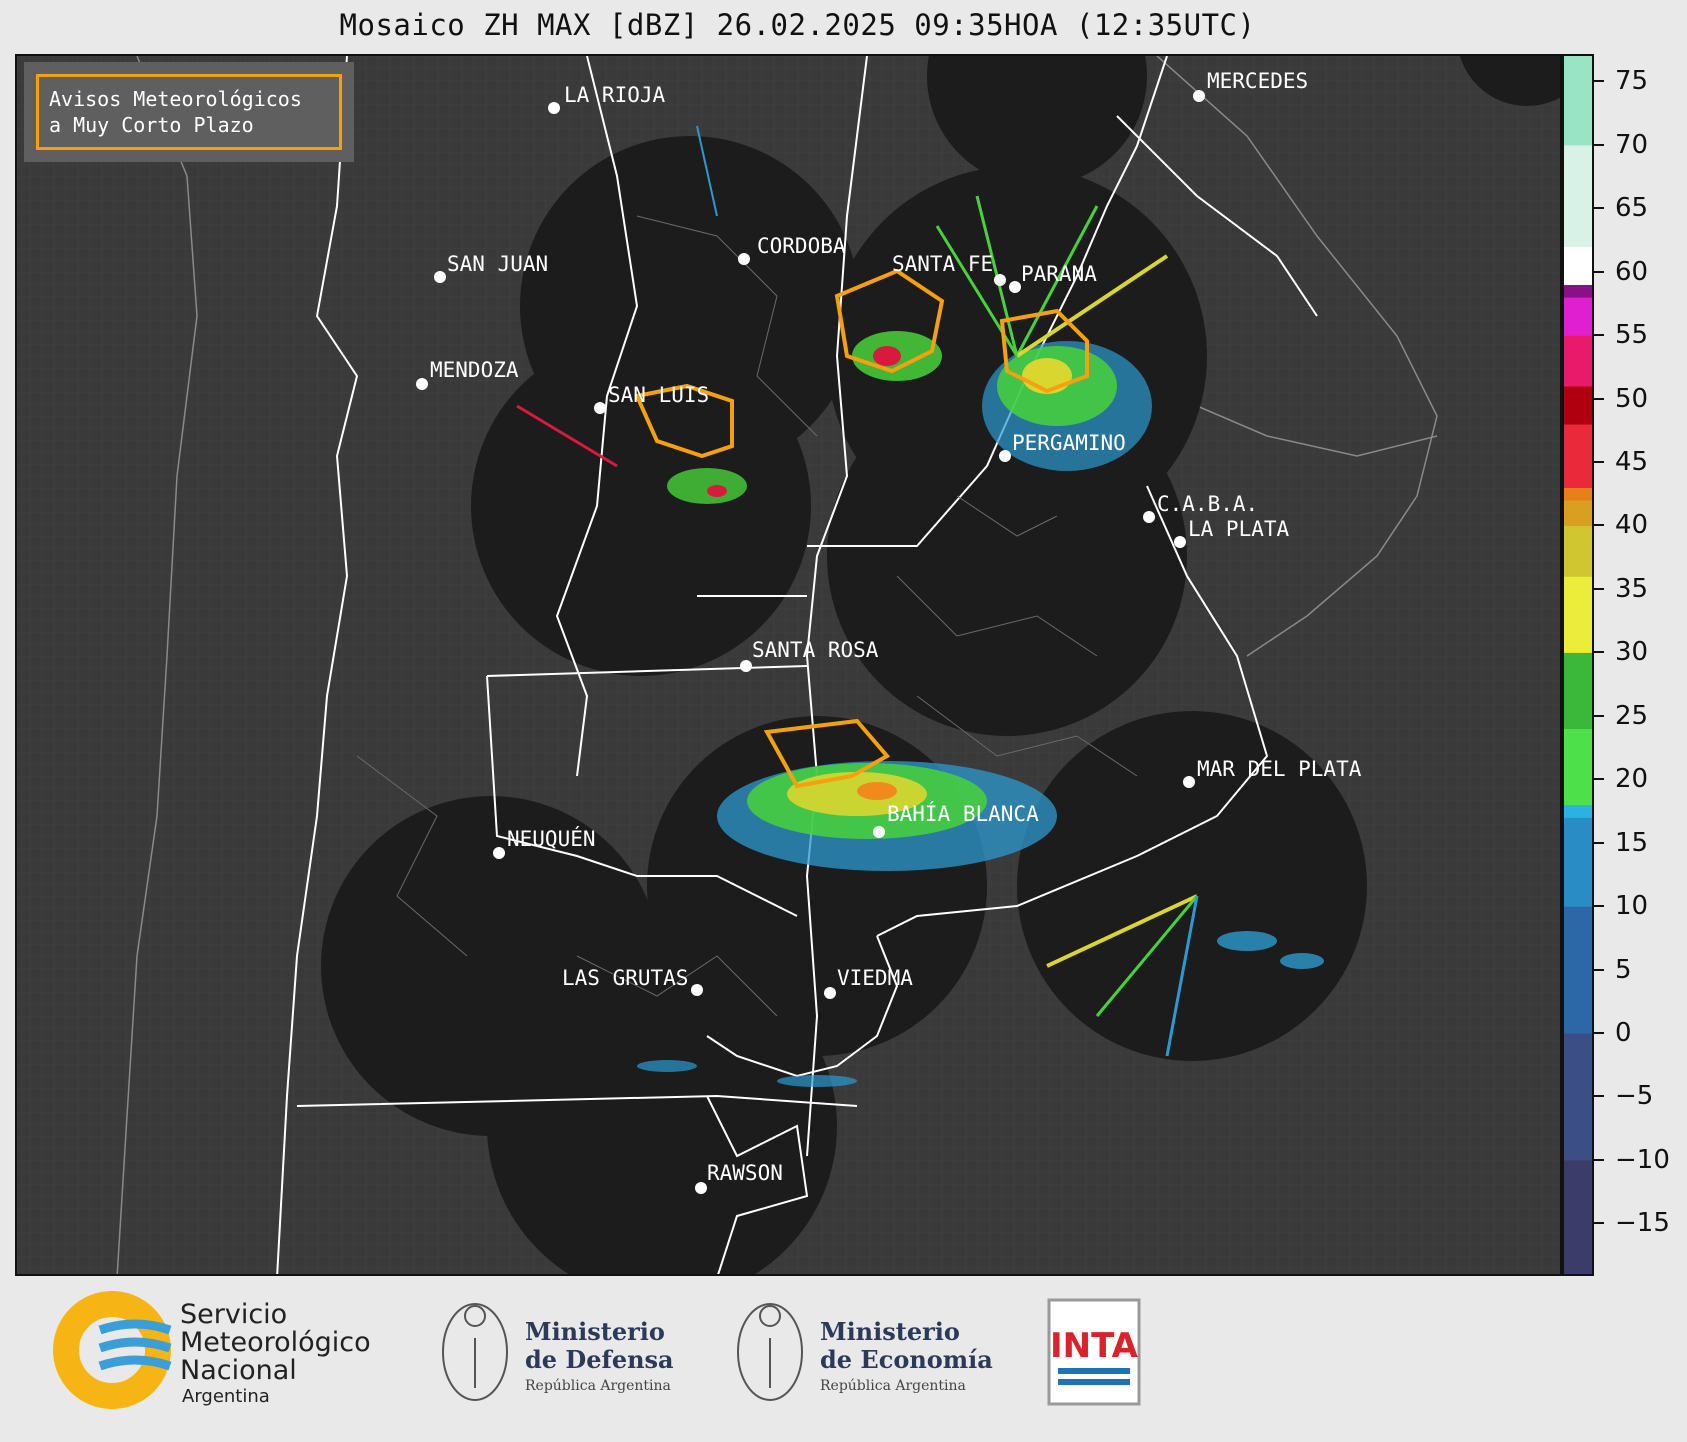 Image resolution: width=1687 pixels, height=1442 pixels. Describe the element at coordinates (942, 264) in the screenshot. I see `city-label-santa-fe: SANTA FE` at that location.